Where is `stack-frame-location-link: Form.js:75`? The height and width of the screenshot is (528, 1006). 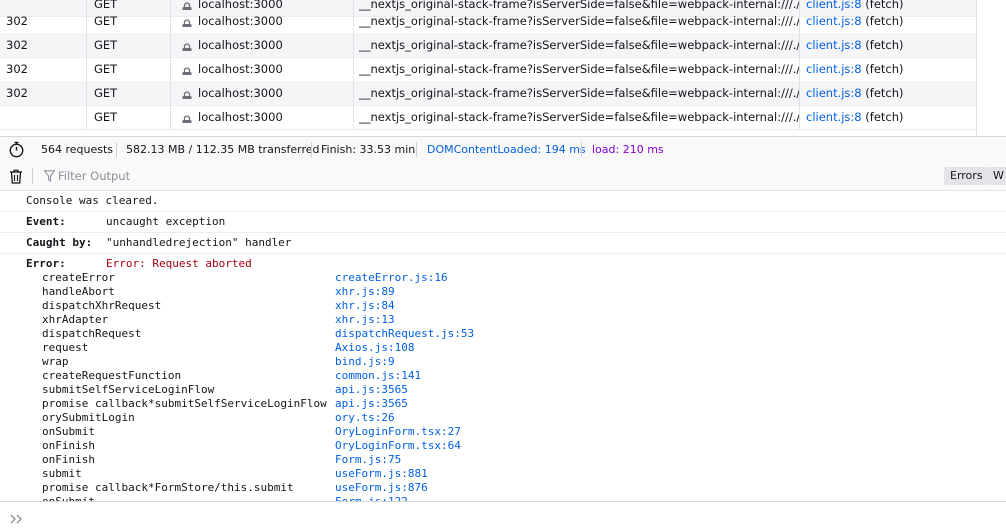
stack-frame-location-link: Form.js:75 is located at coordinates (368, 459).